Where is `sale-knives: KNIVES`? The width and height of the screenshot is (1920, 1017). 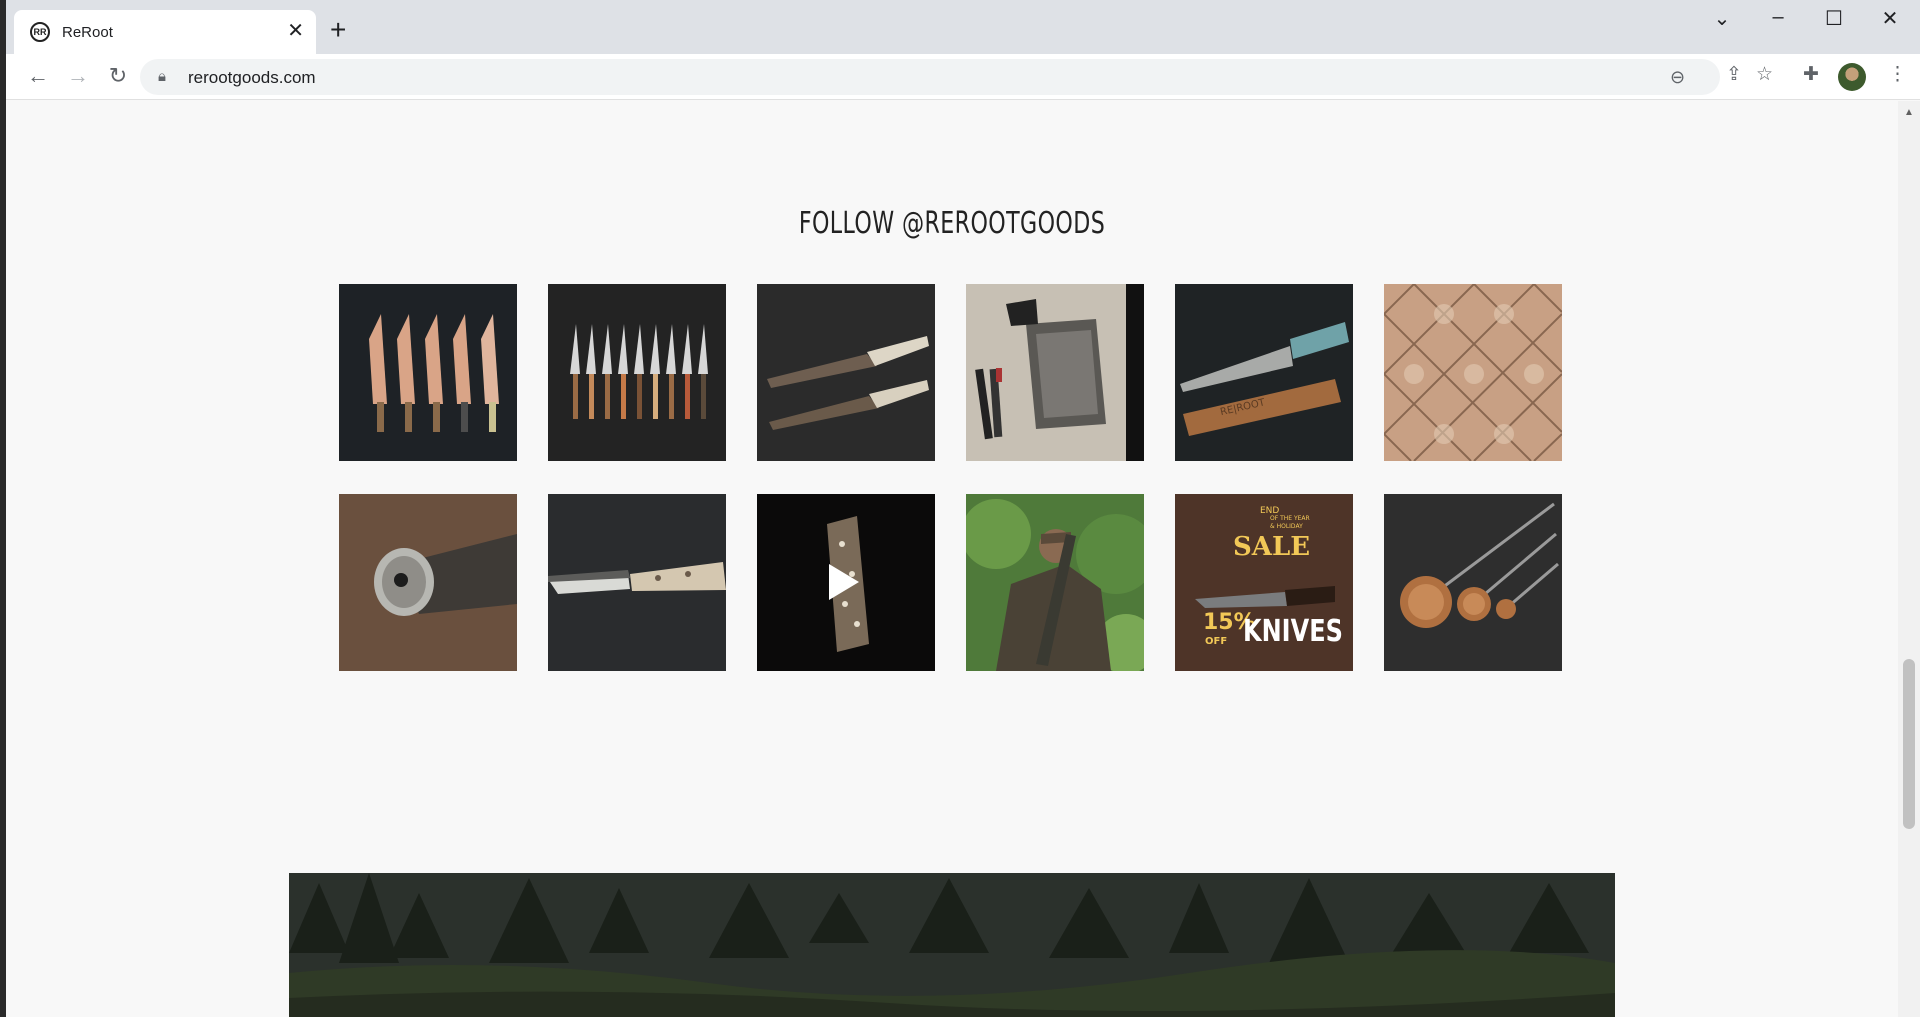
sale-knives: KNIVES is located at coordinates (1293, 631).